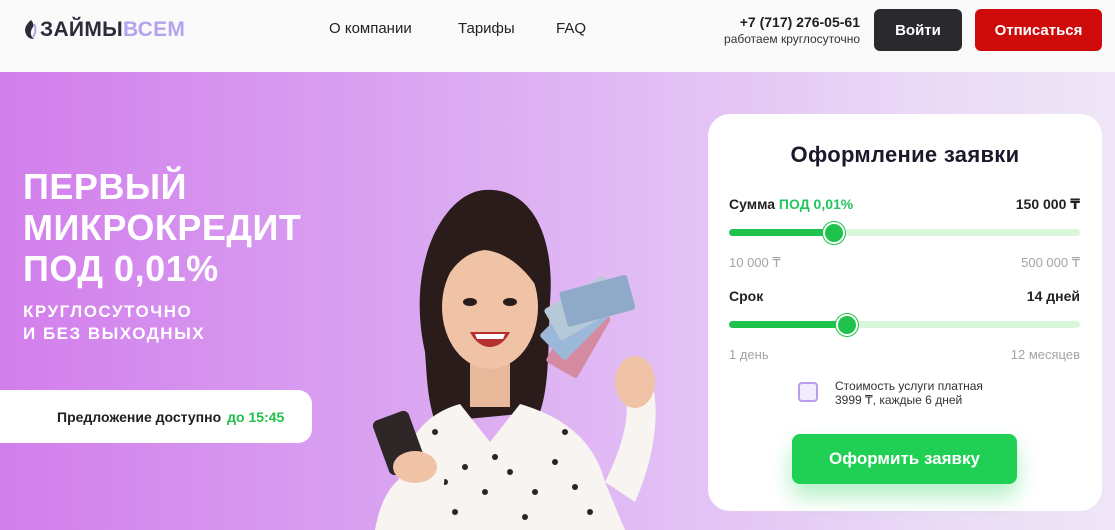 This screenshot has width=1115, height=530. What do you see at coordinates (899, 400) in the screenshot?
I see `service-fee-line2: 3999 ₸, каждые 6 дней` at bounding box center [899, 400].